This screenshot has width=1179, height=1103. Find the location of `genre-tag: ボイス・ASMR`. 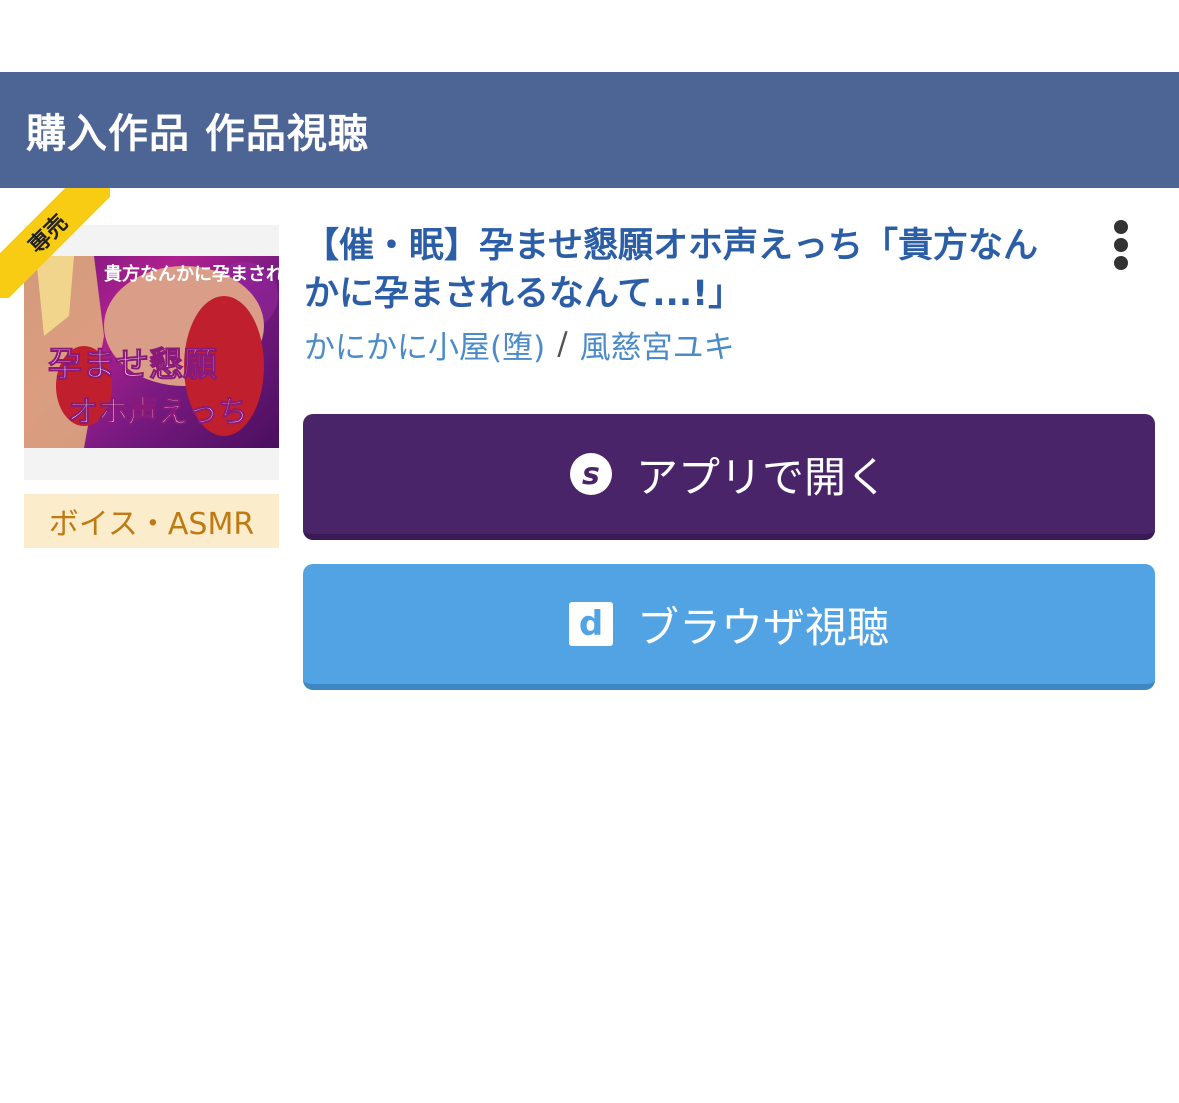

genre-tag: ボイス・ASMR is located at coordinates (151, 521).